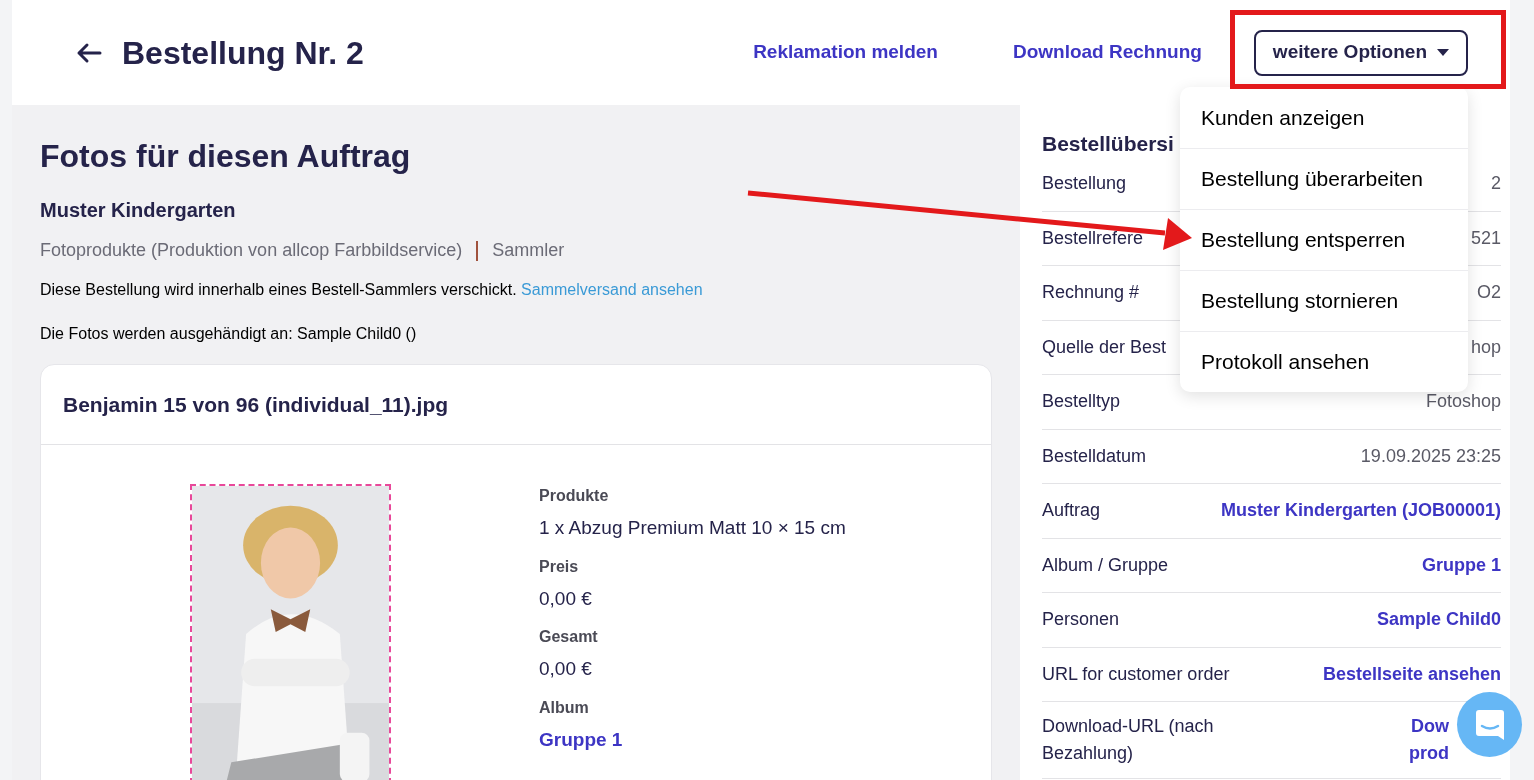 This screenshot has height=780, width=1534. Describe the element at coordinates (243, 53) in the screenshot. I see `page-title: Bestellung Nr. 2` at that location.